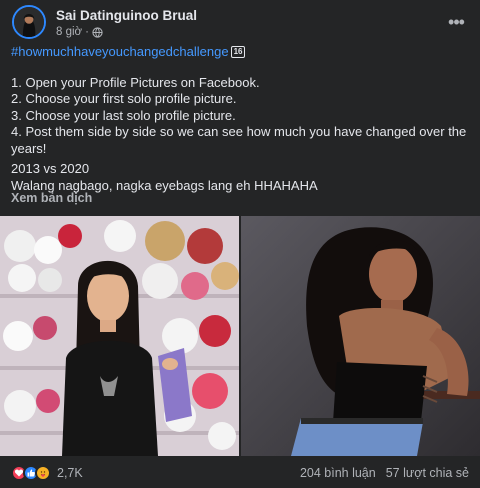 The height and width of the screenshot is (488, 480). What do you see at coordinates (126, 15) in the screenshot?
I see `post-author-name: Sai Datinguinoo Brual` at bounding box center [126, 15].